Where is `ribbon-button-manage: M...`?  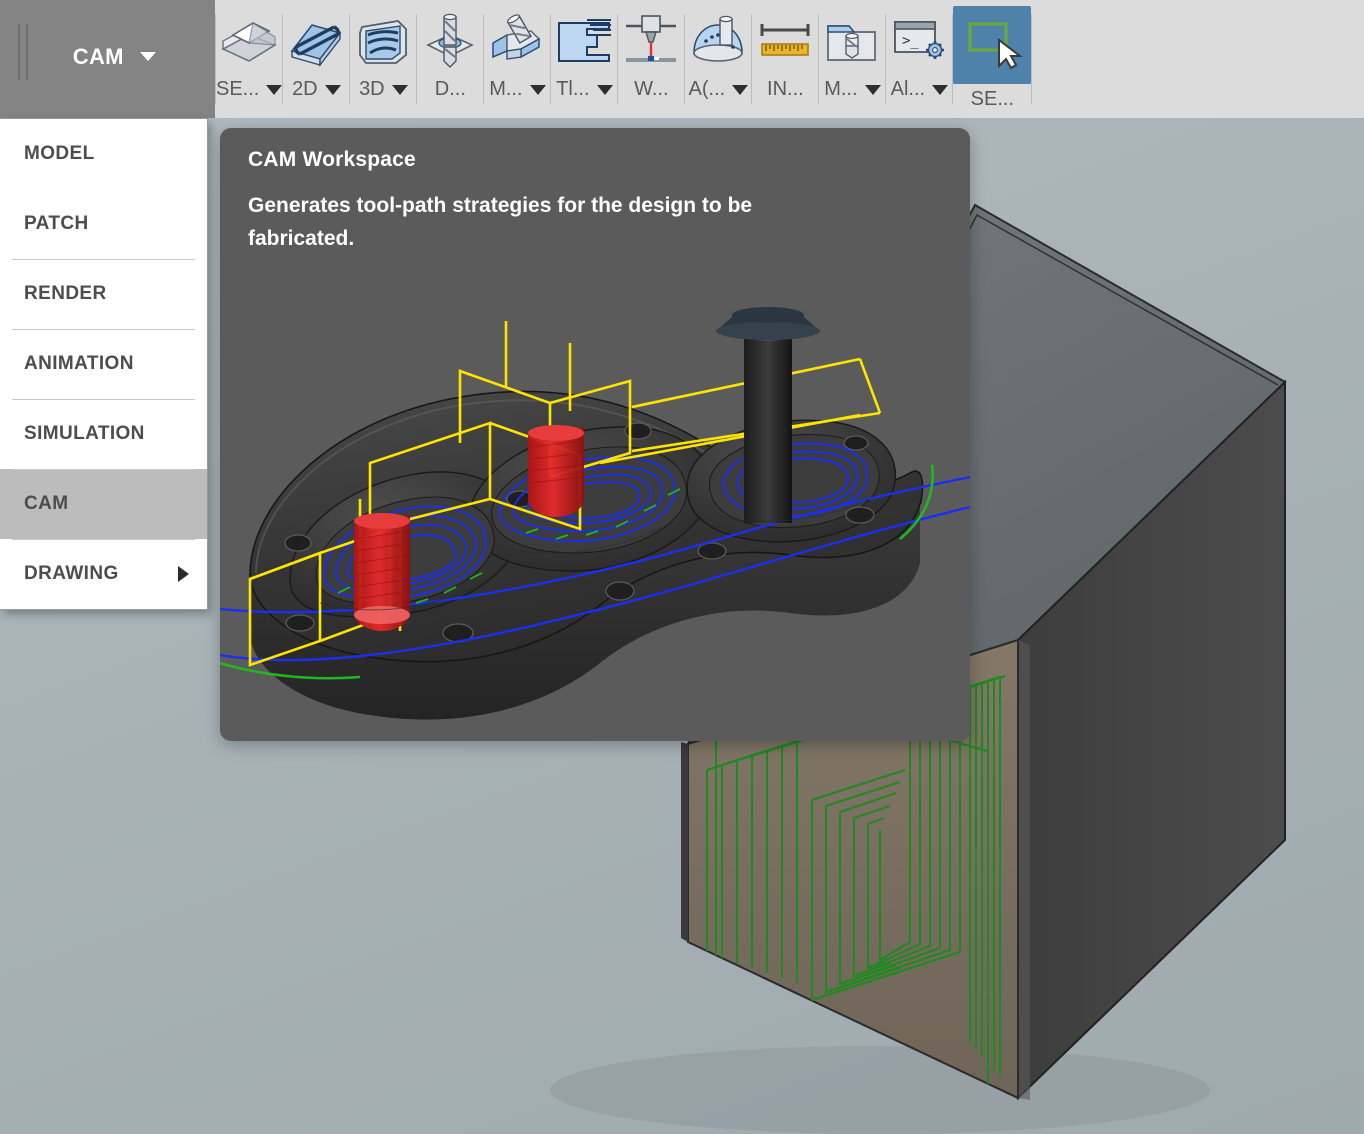 ribbon-button-manage: M... is located at coordinates (852, 59).